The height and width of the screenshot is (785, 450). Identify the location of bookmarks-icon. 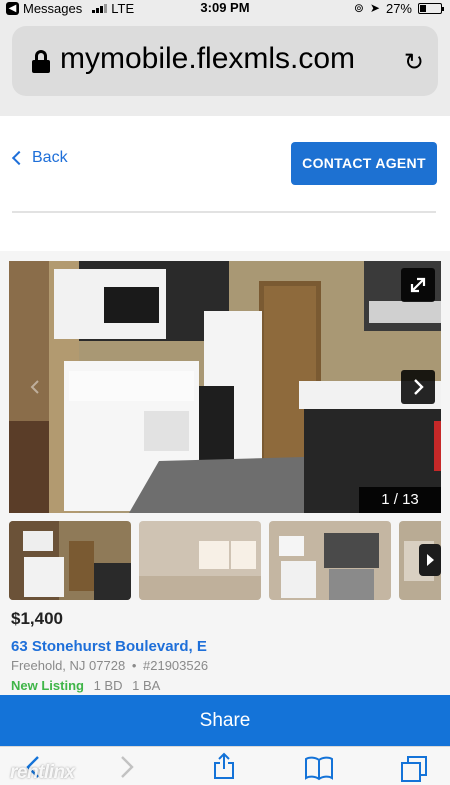
(319, 768).